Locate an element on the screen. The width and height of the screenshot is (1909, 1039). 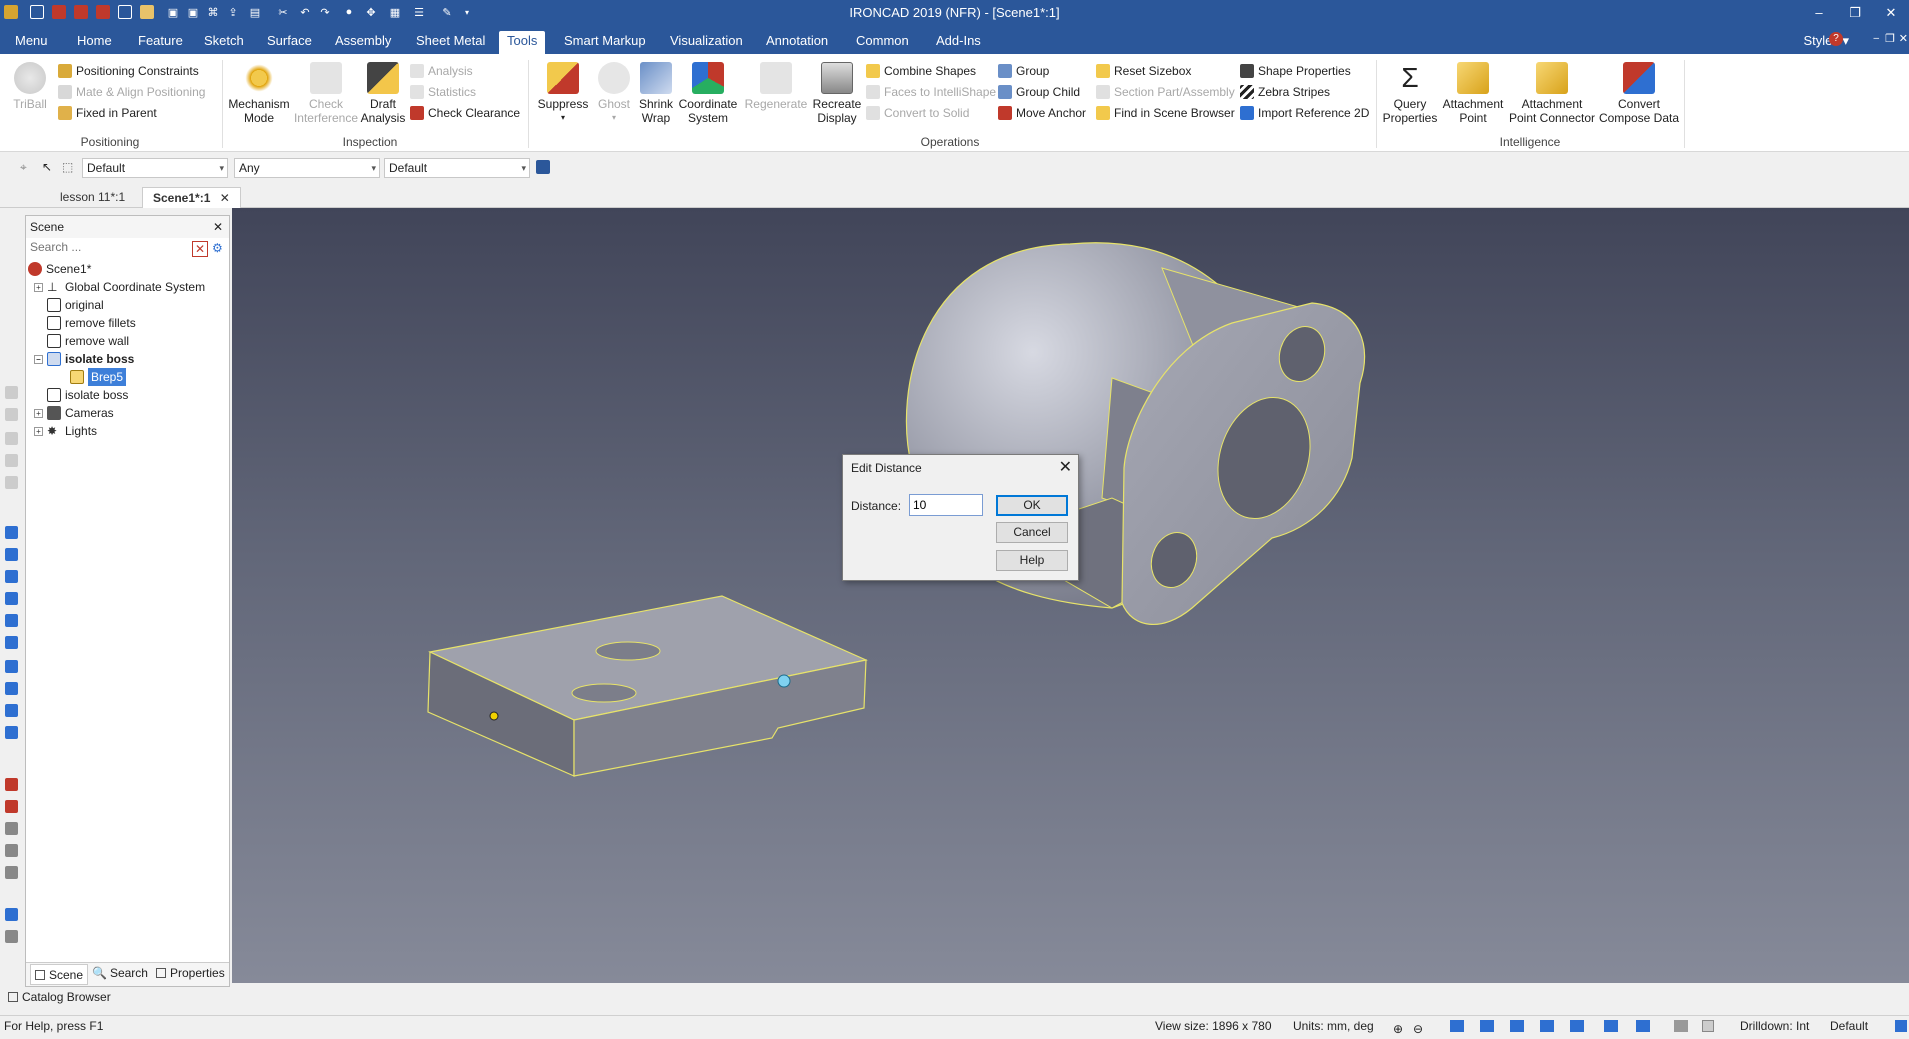
faces-to-intellishape-button: Faces to IntelliShape is located at coordinates (931, 92).